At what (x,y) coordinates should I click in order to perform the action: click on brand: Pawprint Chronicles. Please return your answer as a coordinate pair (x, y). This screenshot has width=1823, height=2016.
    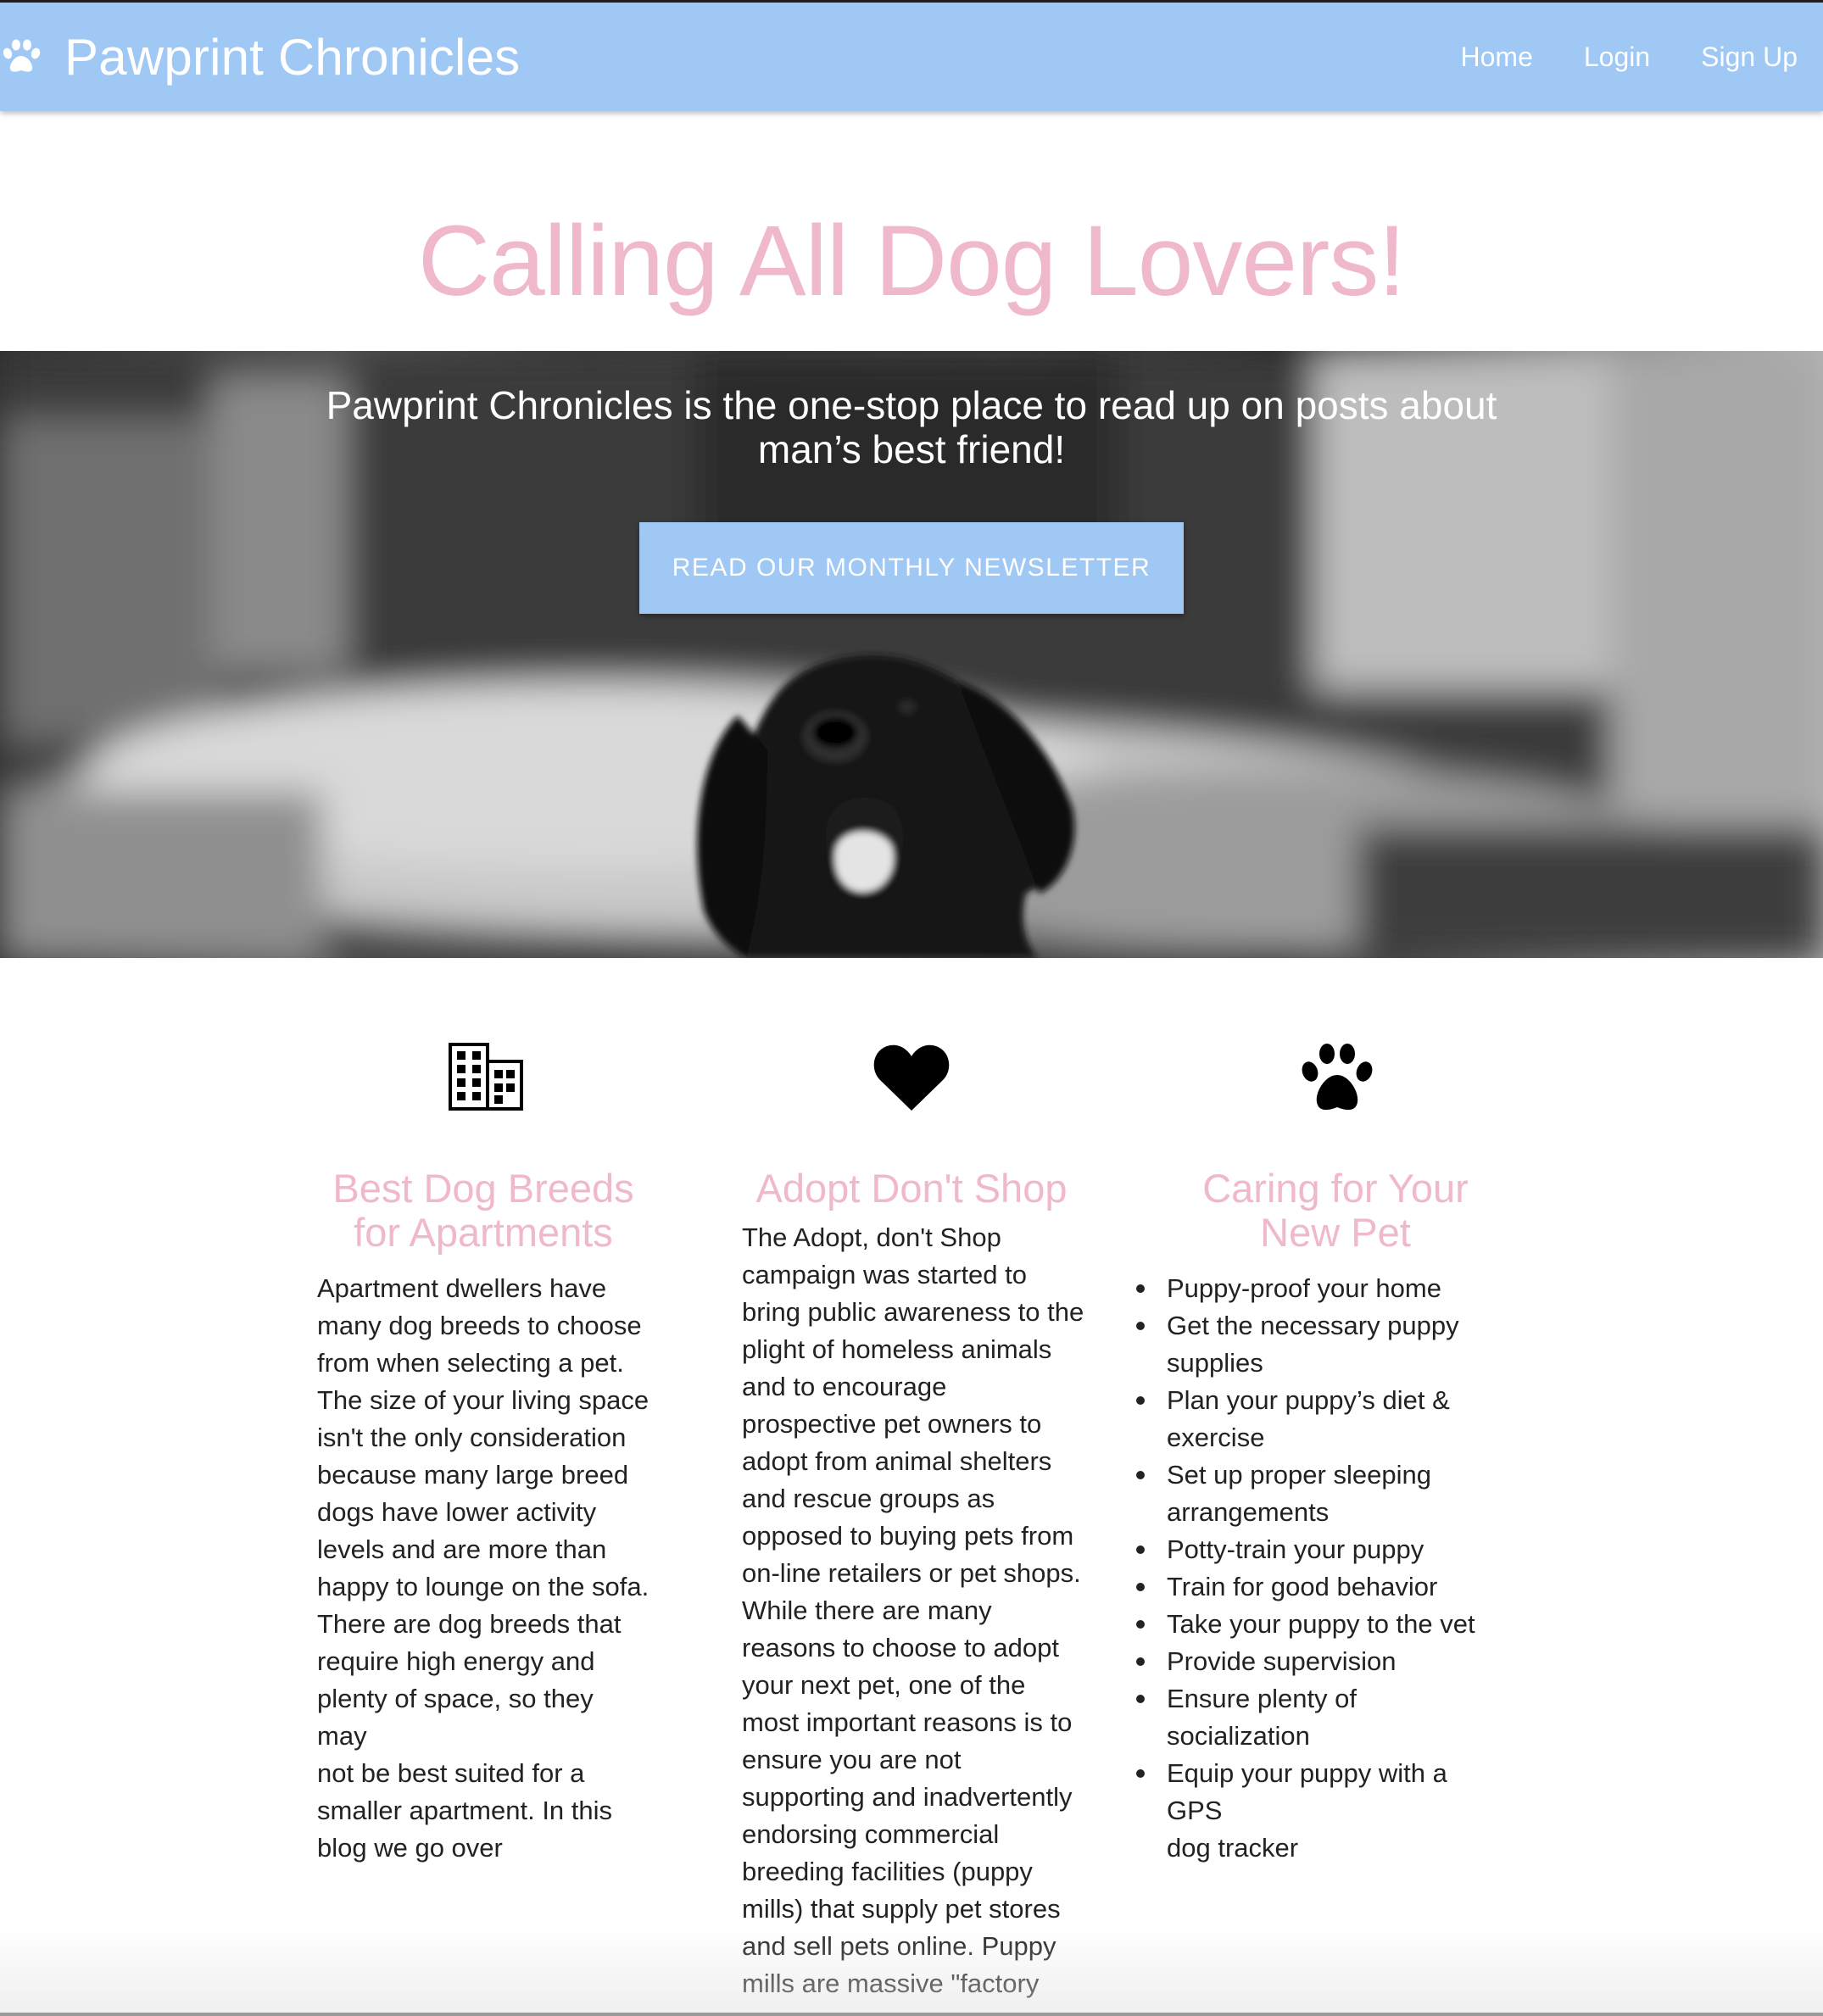
    Looking at the image, I should click on (260, 57).